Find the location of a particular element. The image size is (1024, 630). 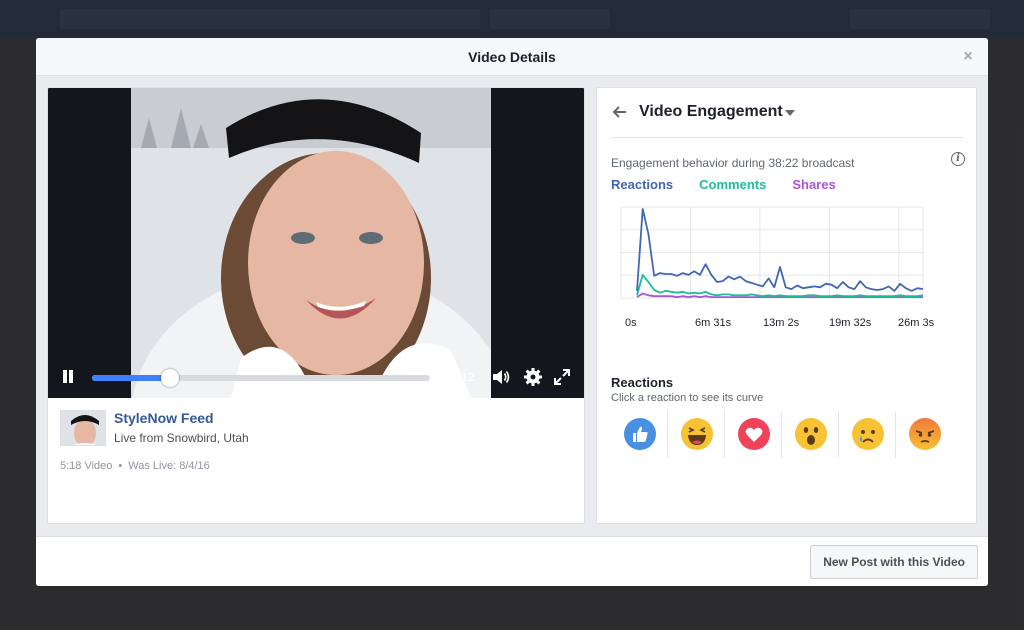

reactions-subtitle: Click a reaction to see its curve is located at coordinates (687, 398).